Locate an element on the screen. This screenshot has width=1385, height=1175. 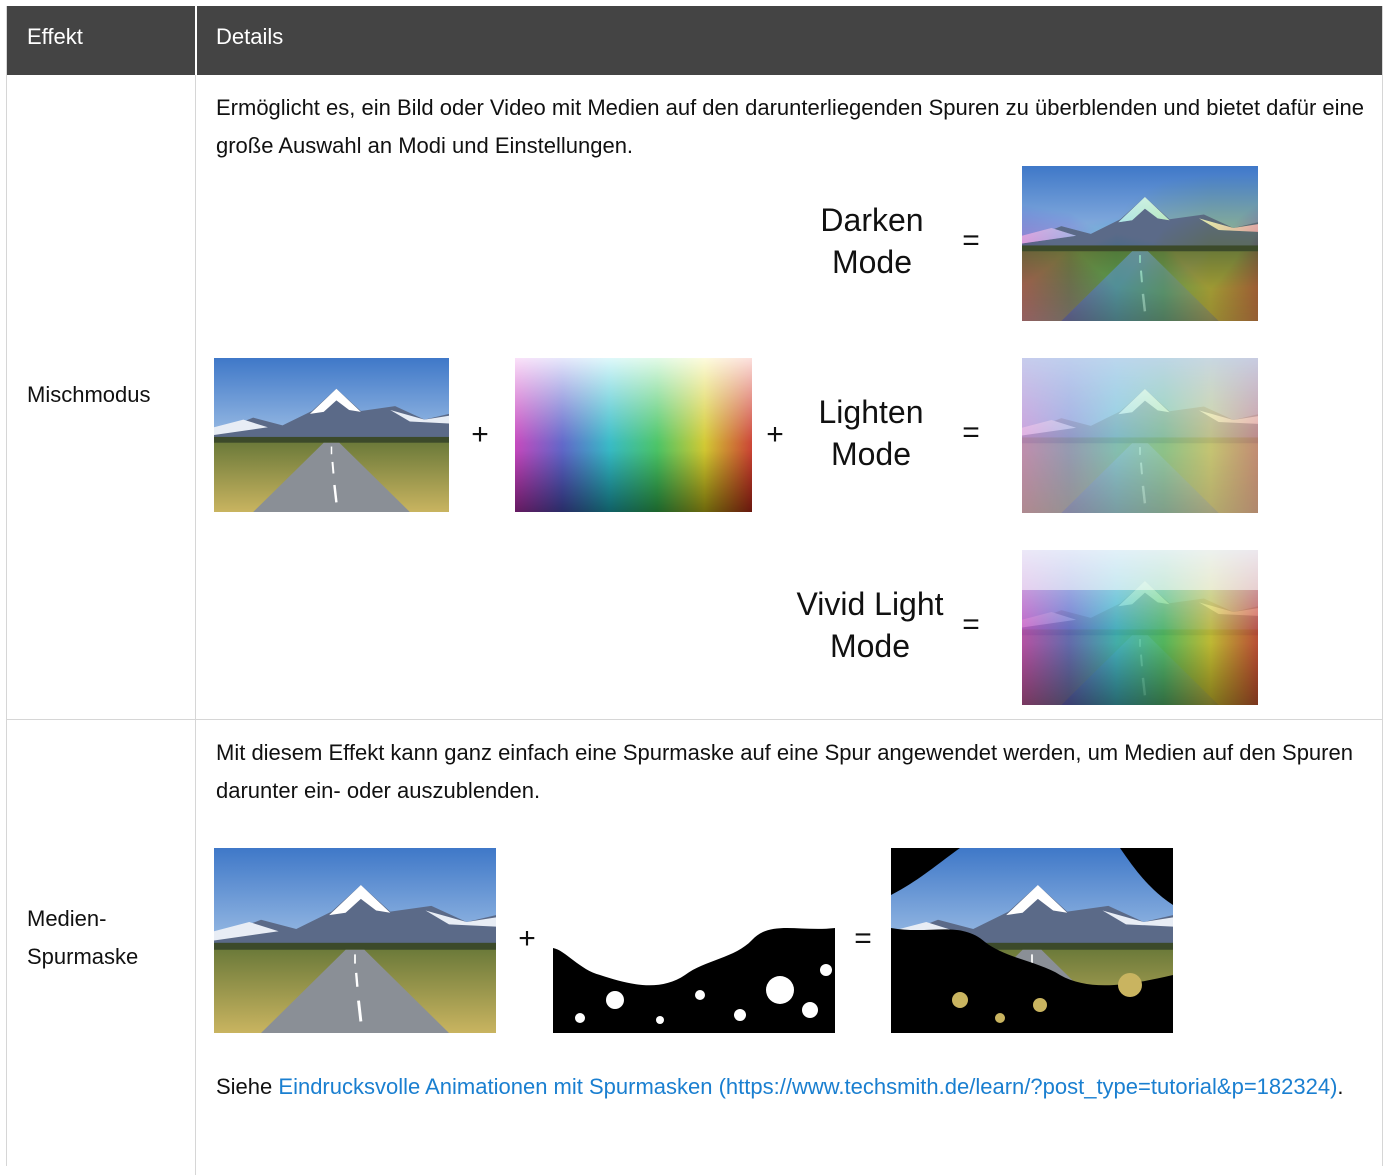
table-header: Effekt Details is located at coordinates (694, 40).